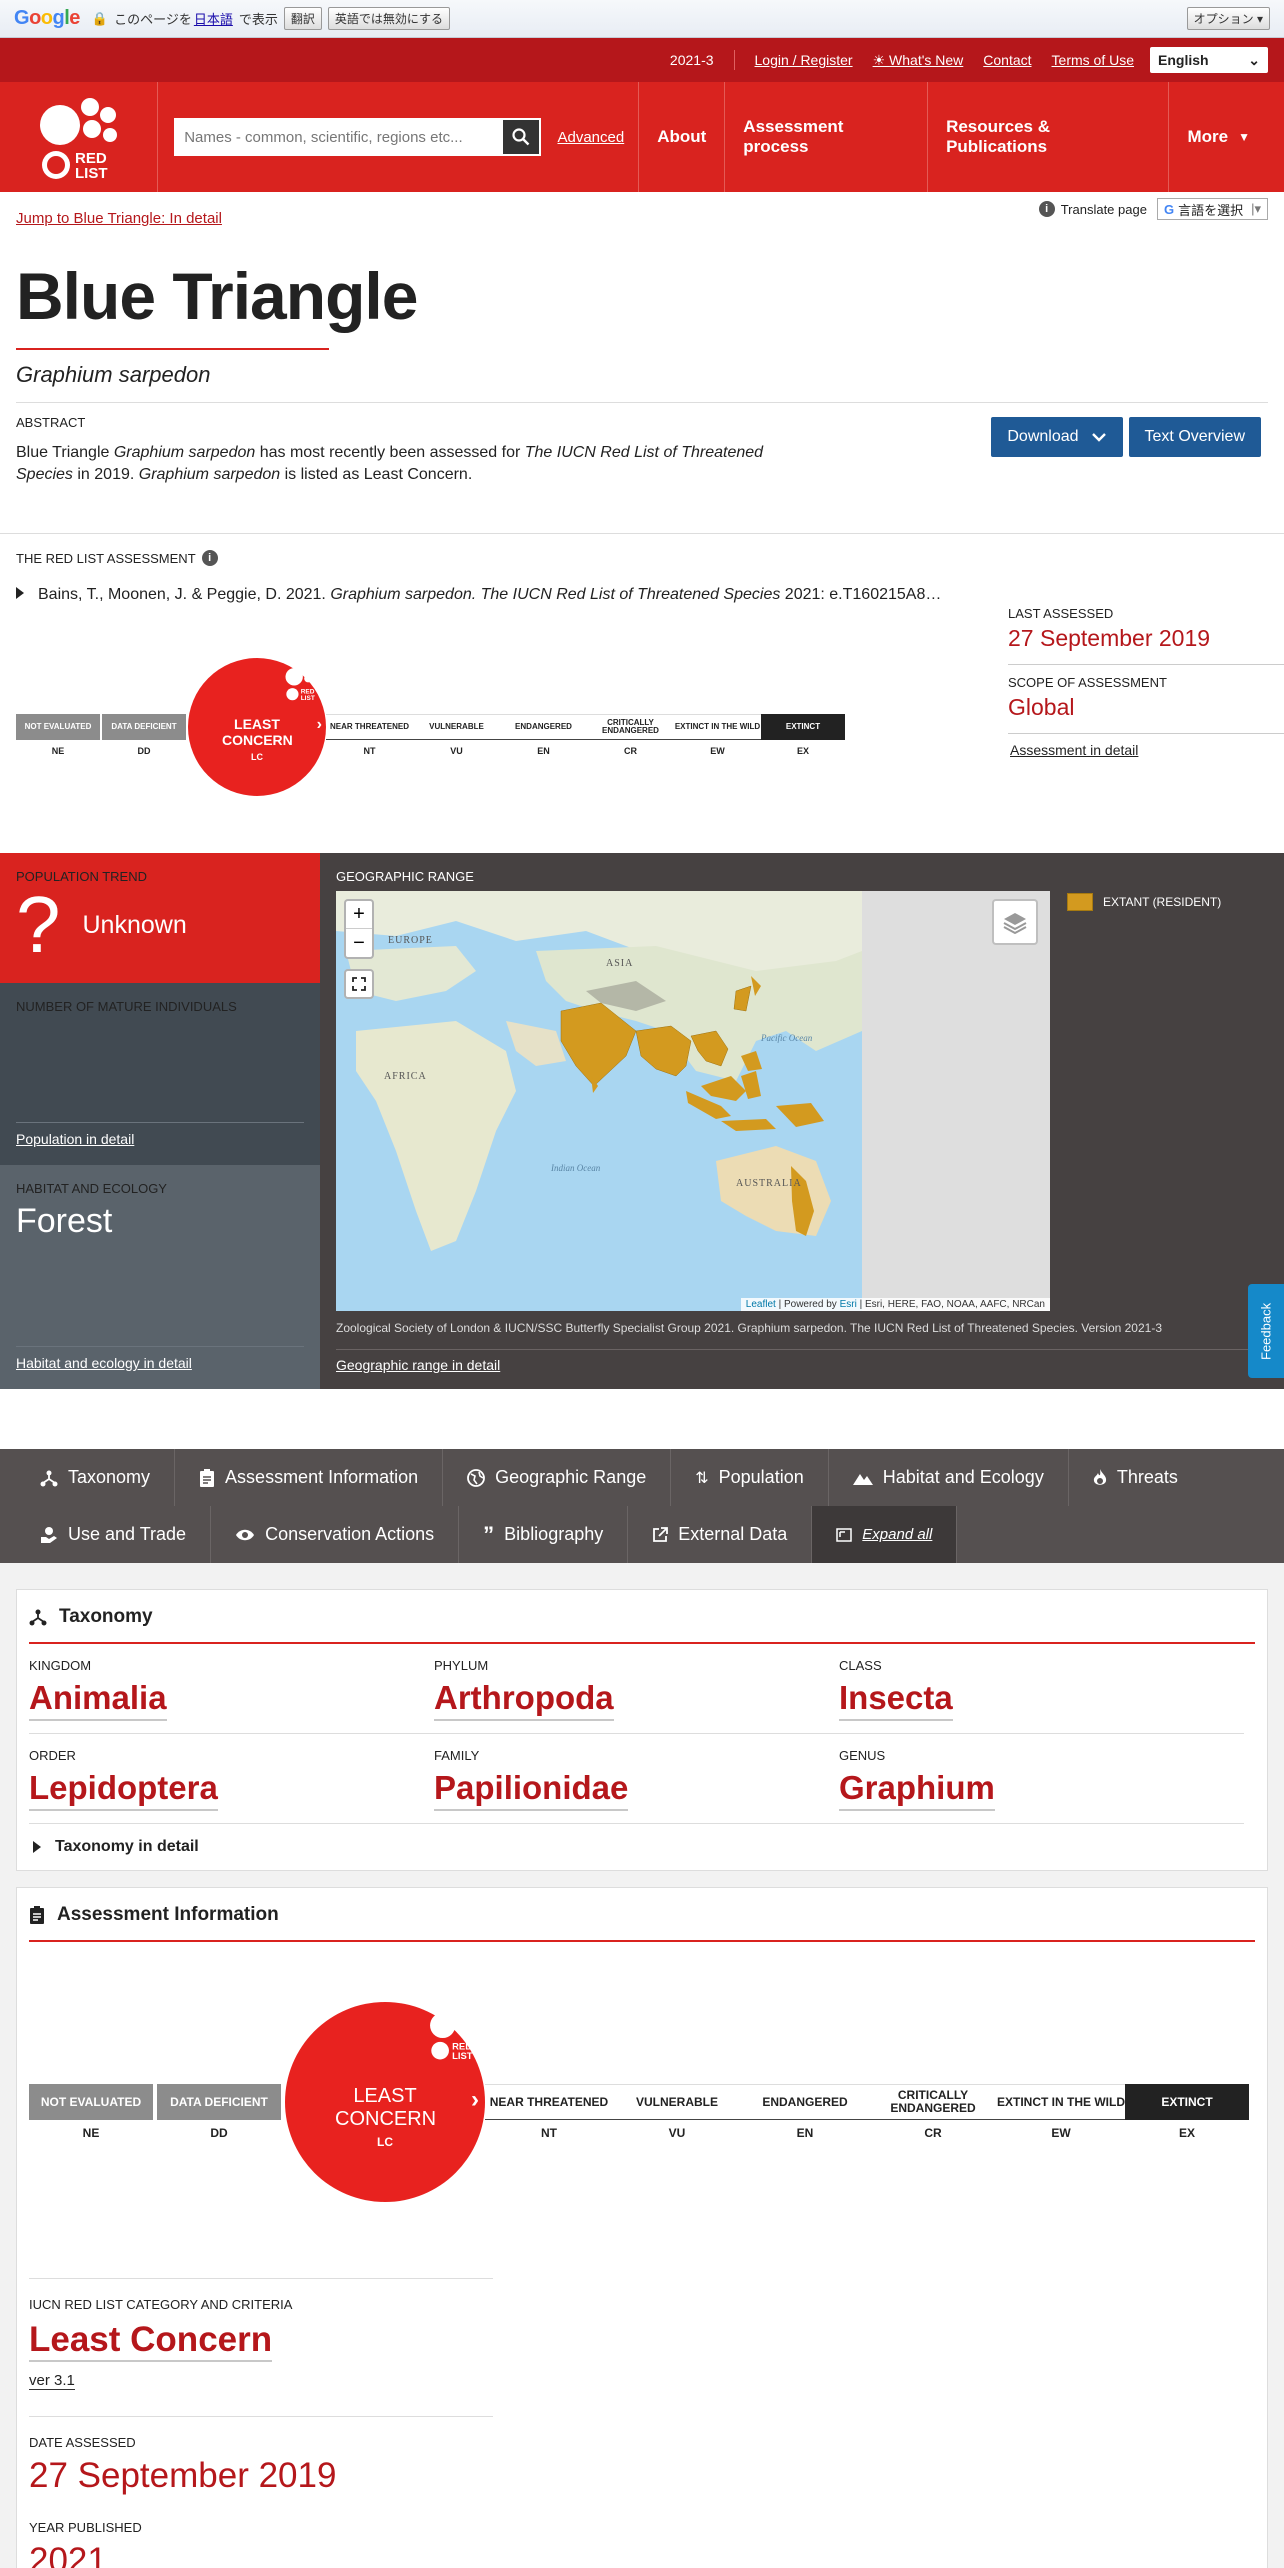  What do you see at coordinates (106, 1616) in the screenshot?
I see `taxonomy-heading-label: Taxonomy` at bounding box center [106, 1616].